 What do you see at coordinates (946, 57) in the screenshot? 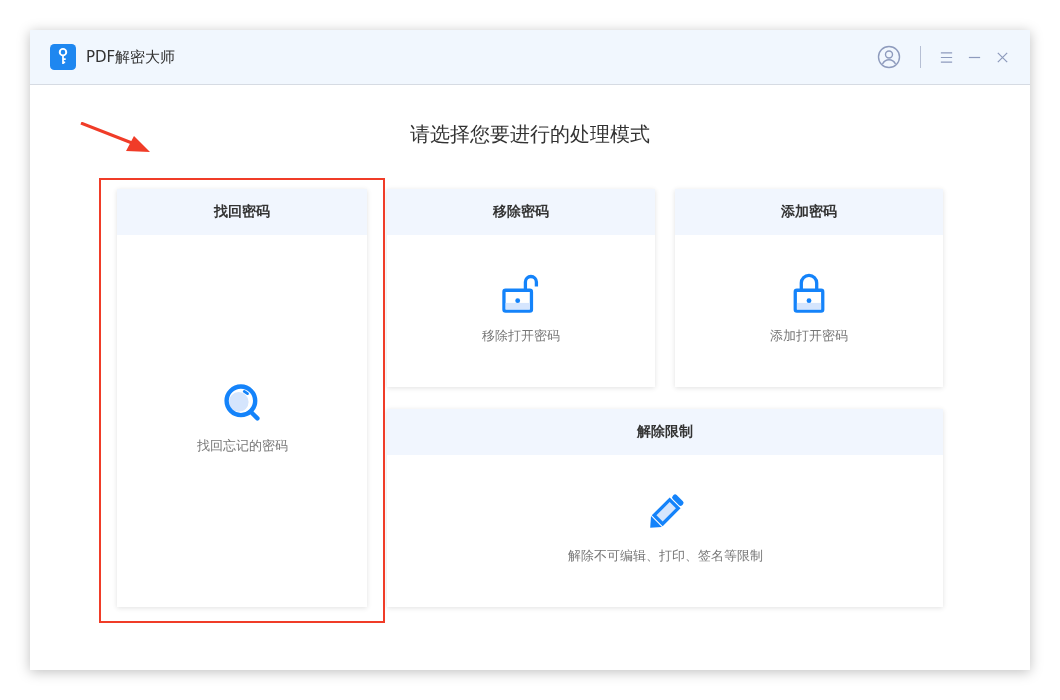
I see `menu-icon` at bounding box center [946, 57].